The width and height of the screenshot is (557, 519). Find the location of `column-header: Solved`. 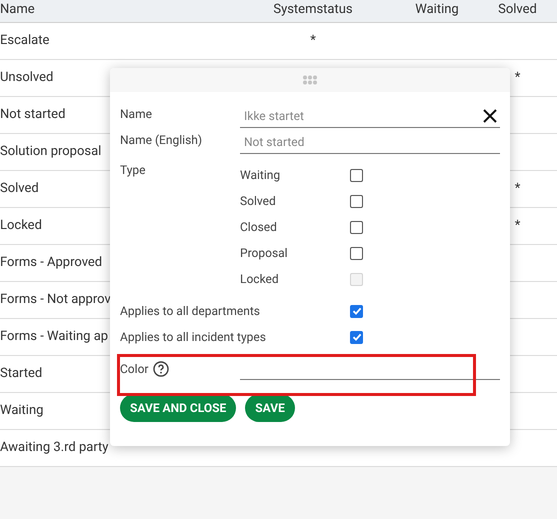

column-header: Solved is located at coordinates (517, 9).